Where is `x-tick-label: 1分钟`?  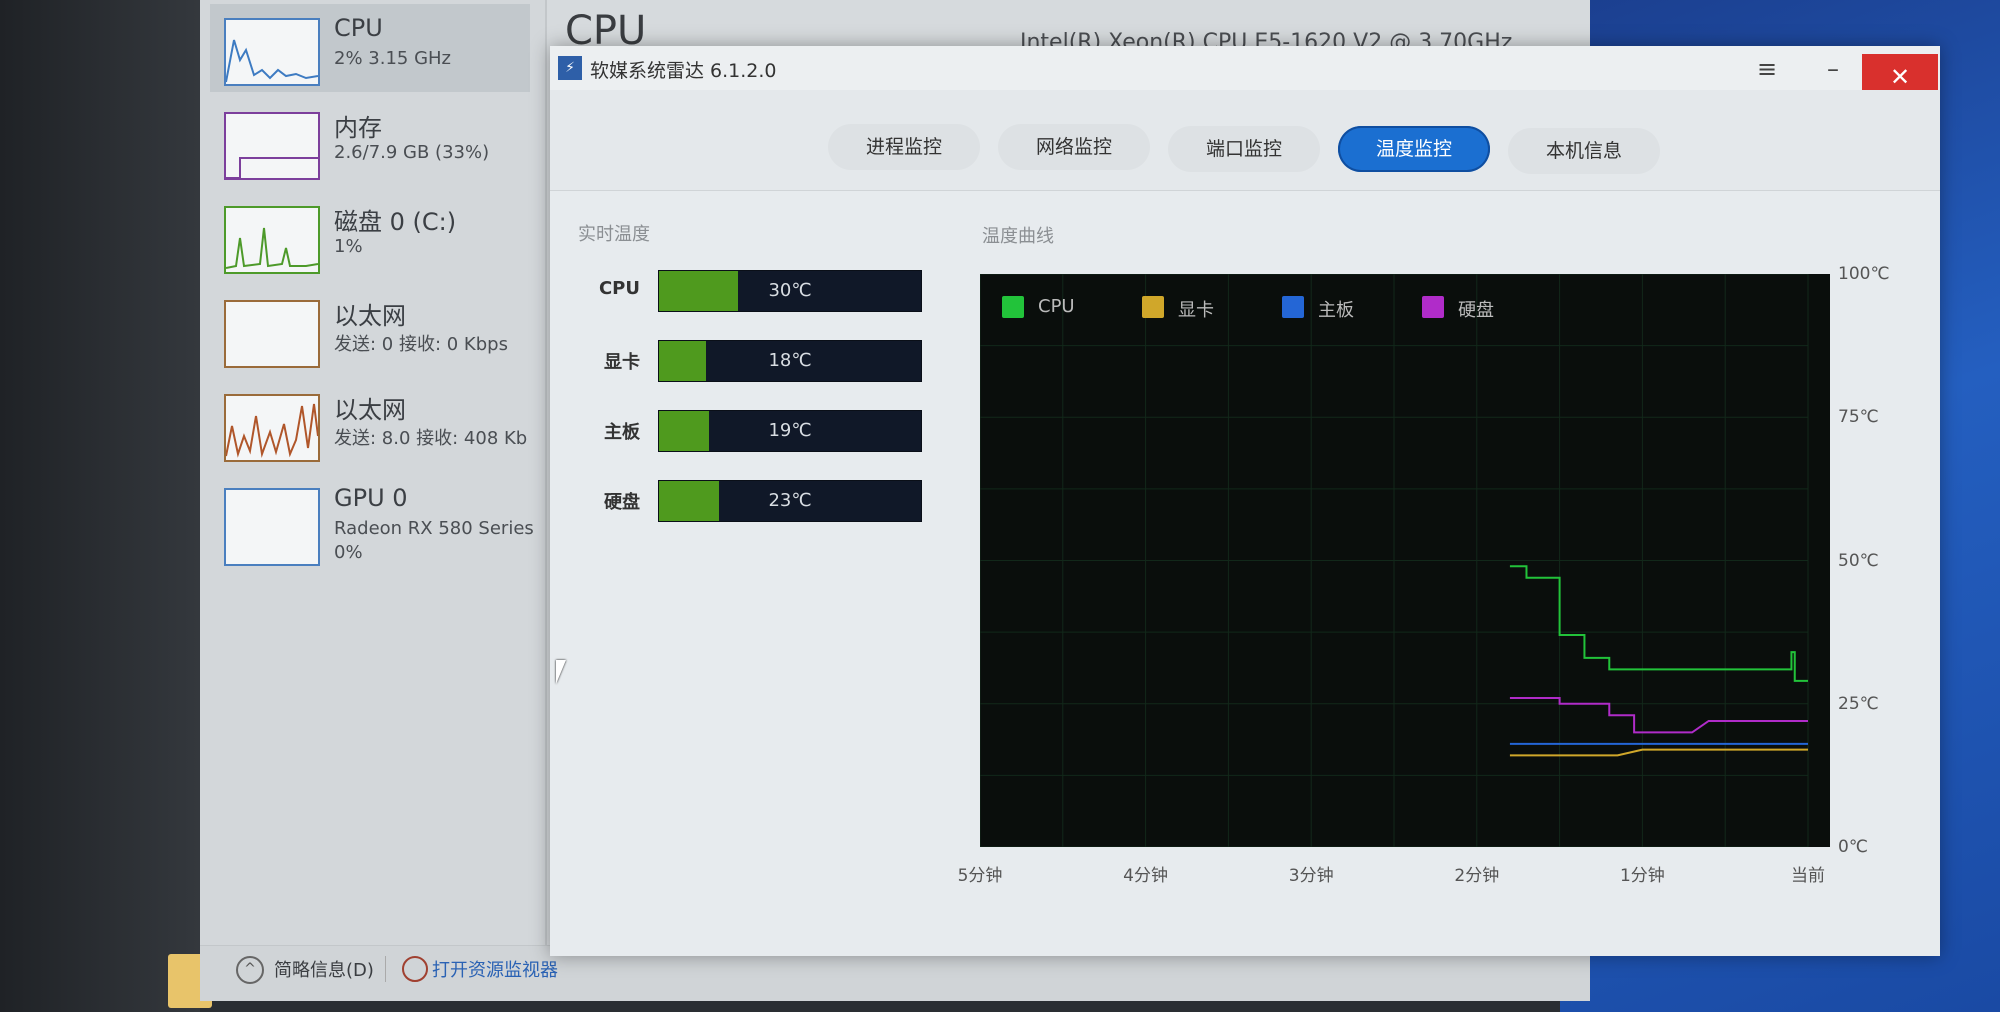
x-tick-label: 1分钟 is located at coordinates (1642, 876).